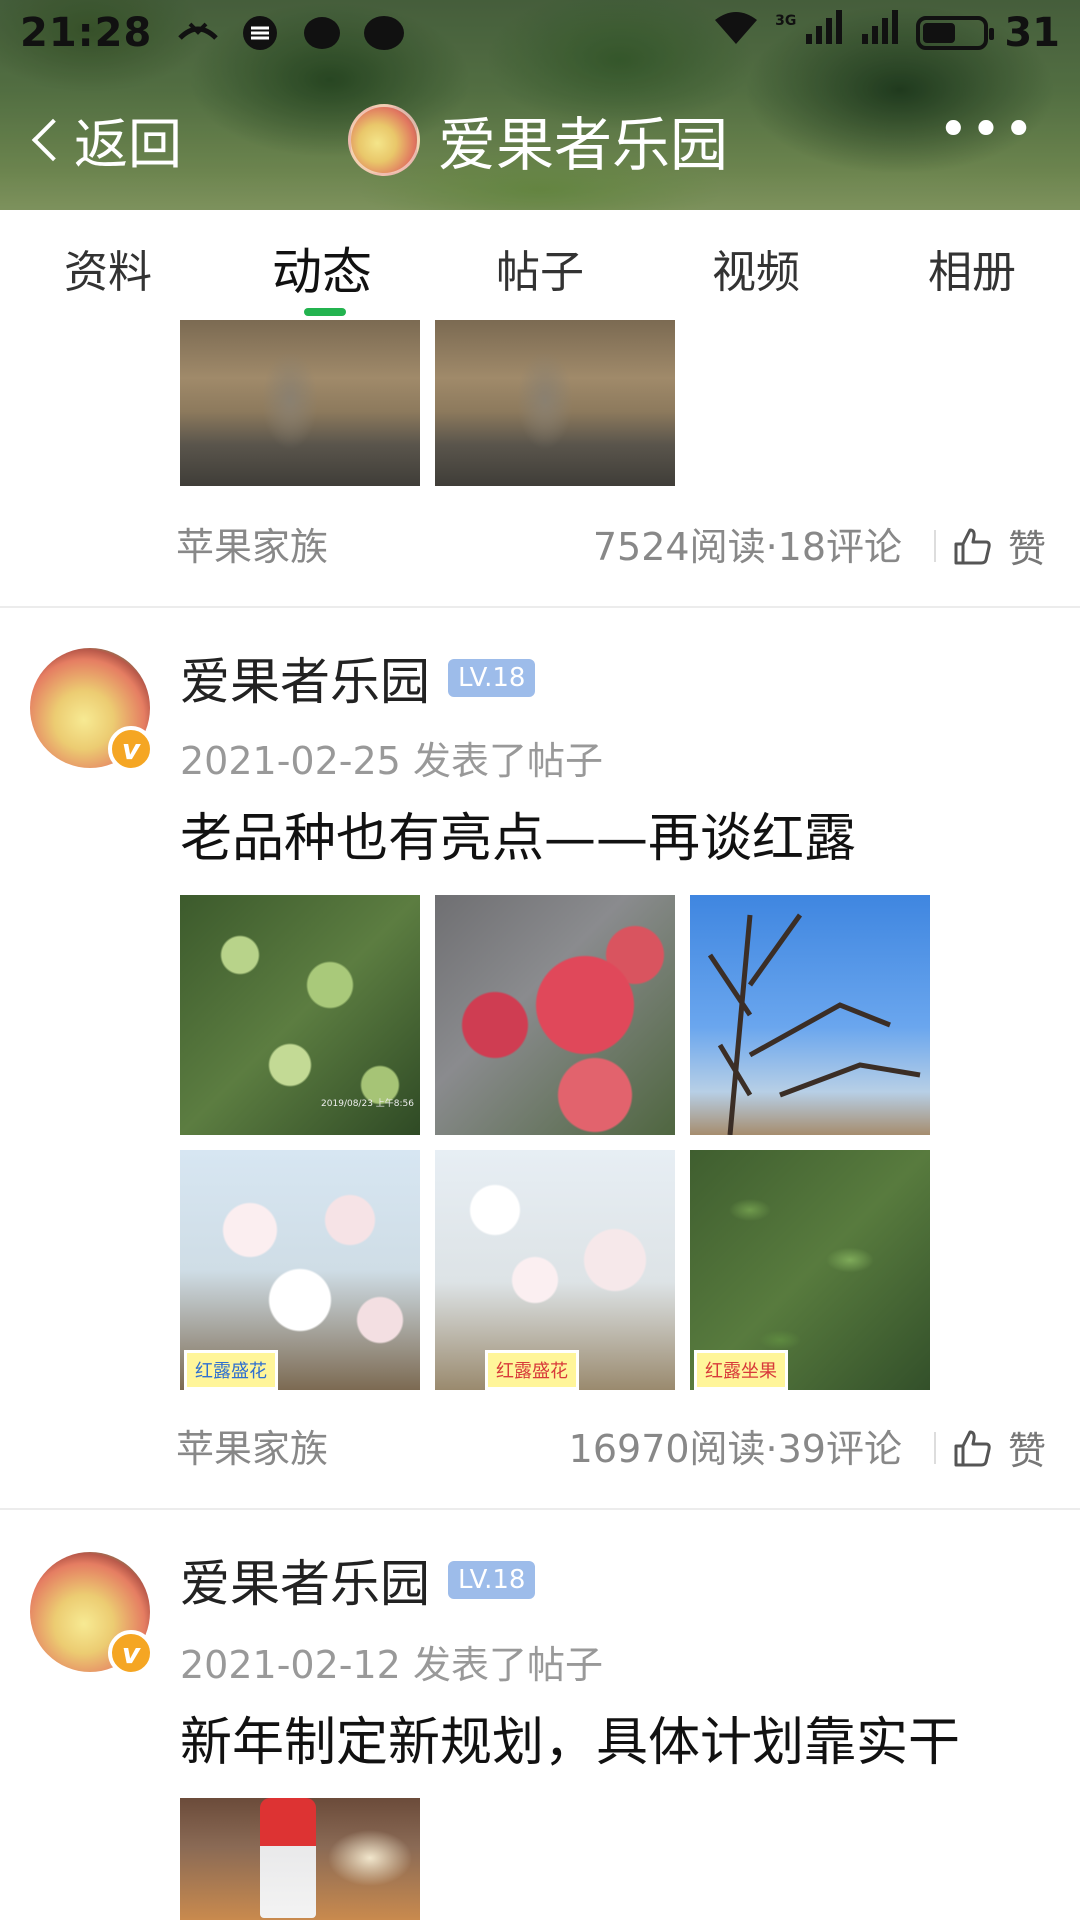 This screenshot has height=1920, width=1080. What do you see at coordinates (518, 833) in the screenshot?
I see `post-title: 老品种也有亮点——再谈红露` at bounding box center [518, 833].